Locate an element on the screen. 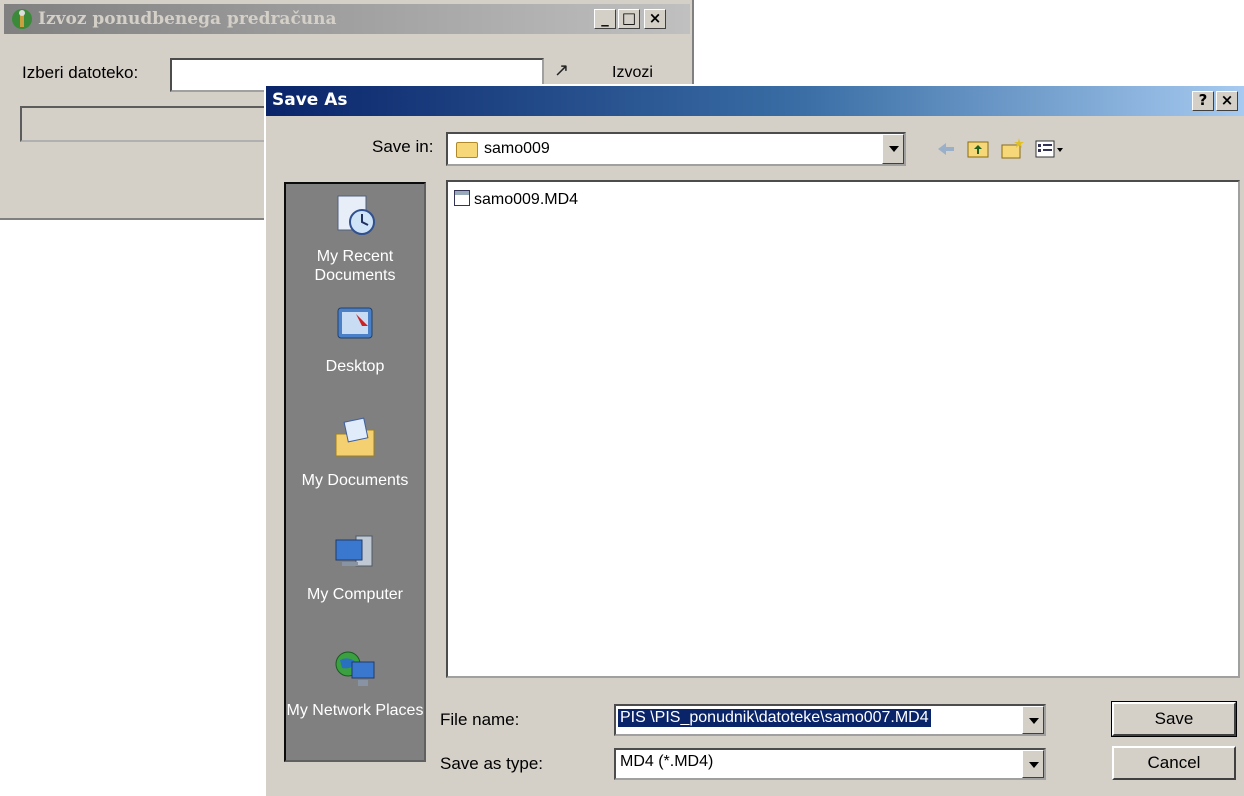 The image size is (1244, 796). file-name-field: PIS \PIS_ponudnik\datoteke\samo007.MD4 is located at coordinates (830, 720).